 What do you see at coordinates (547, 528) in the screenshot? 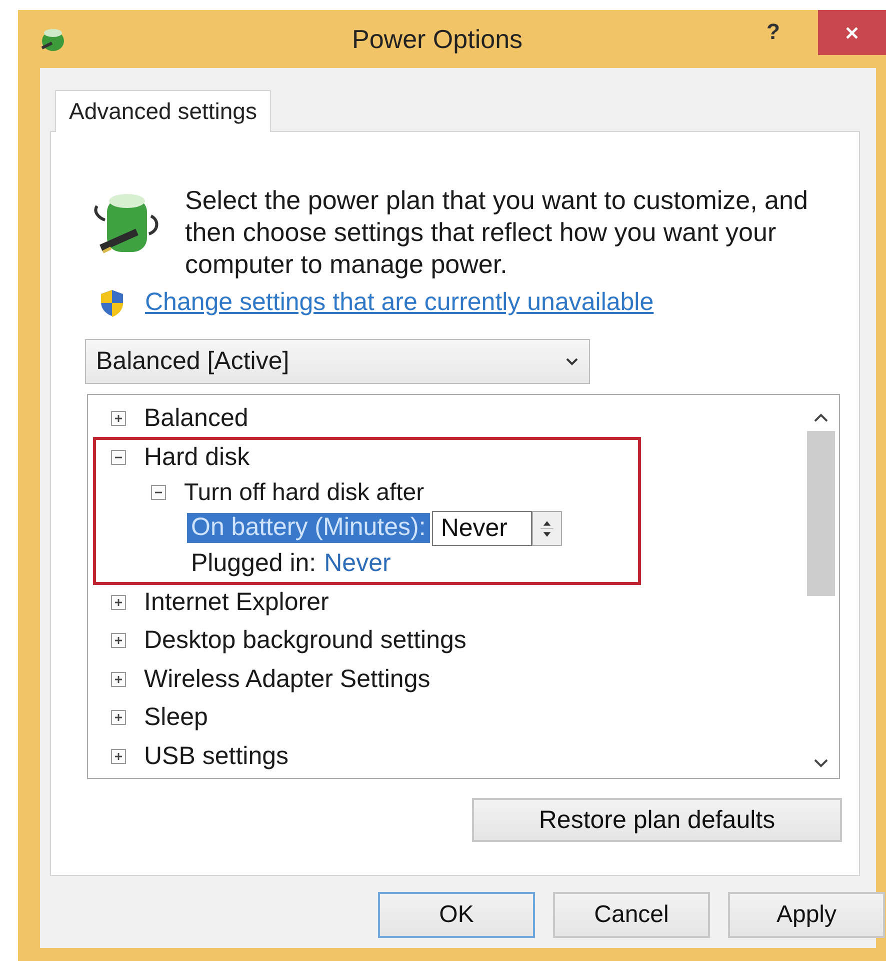
I see `spin-arrows-icon` at bounding box center [547, 528].